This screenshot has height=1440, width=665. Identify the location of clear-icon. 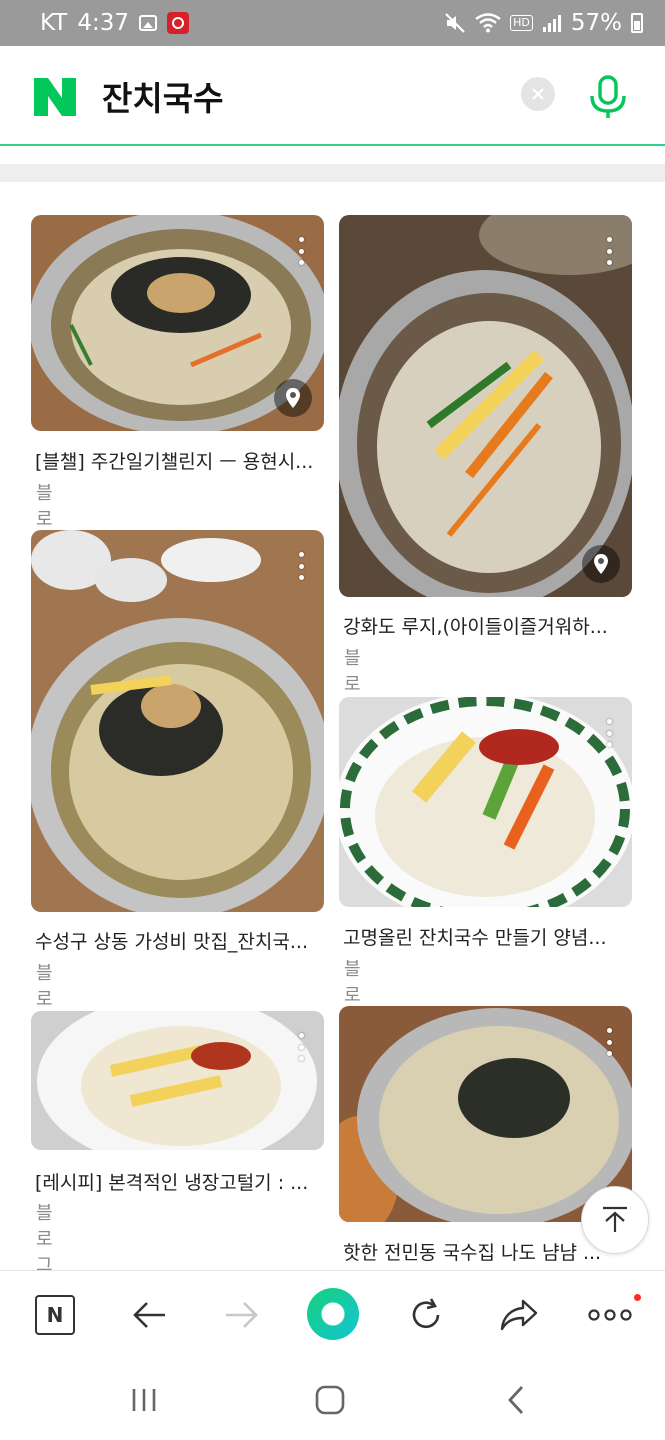
(538, 94).